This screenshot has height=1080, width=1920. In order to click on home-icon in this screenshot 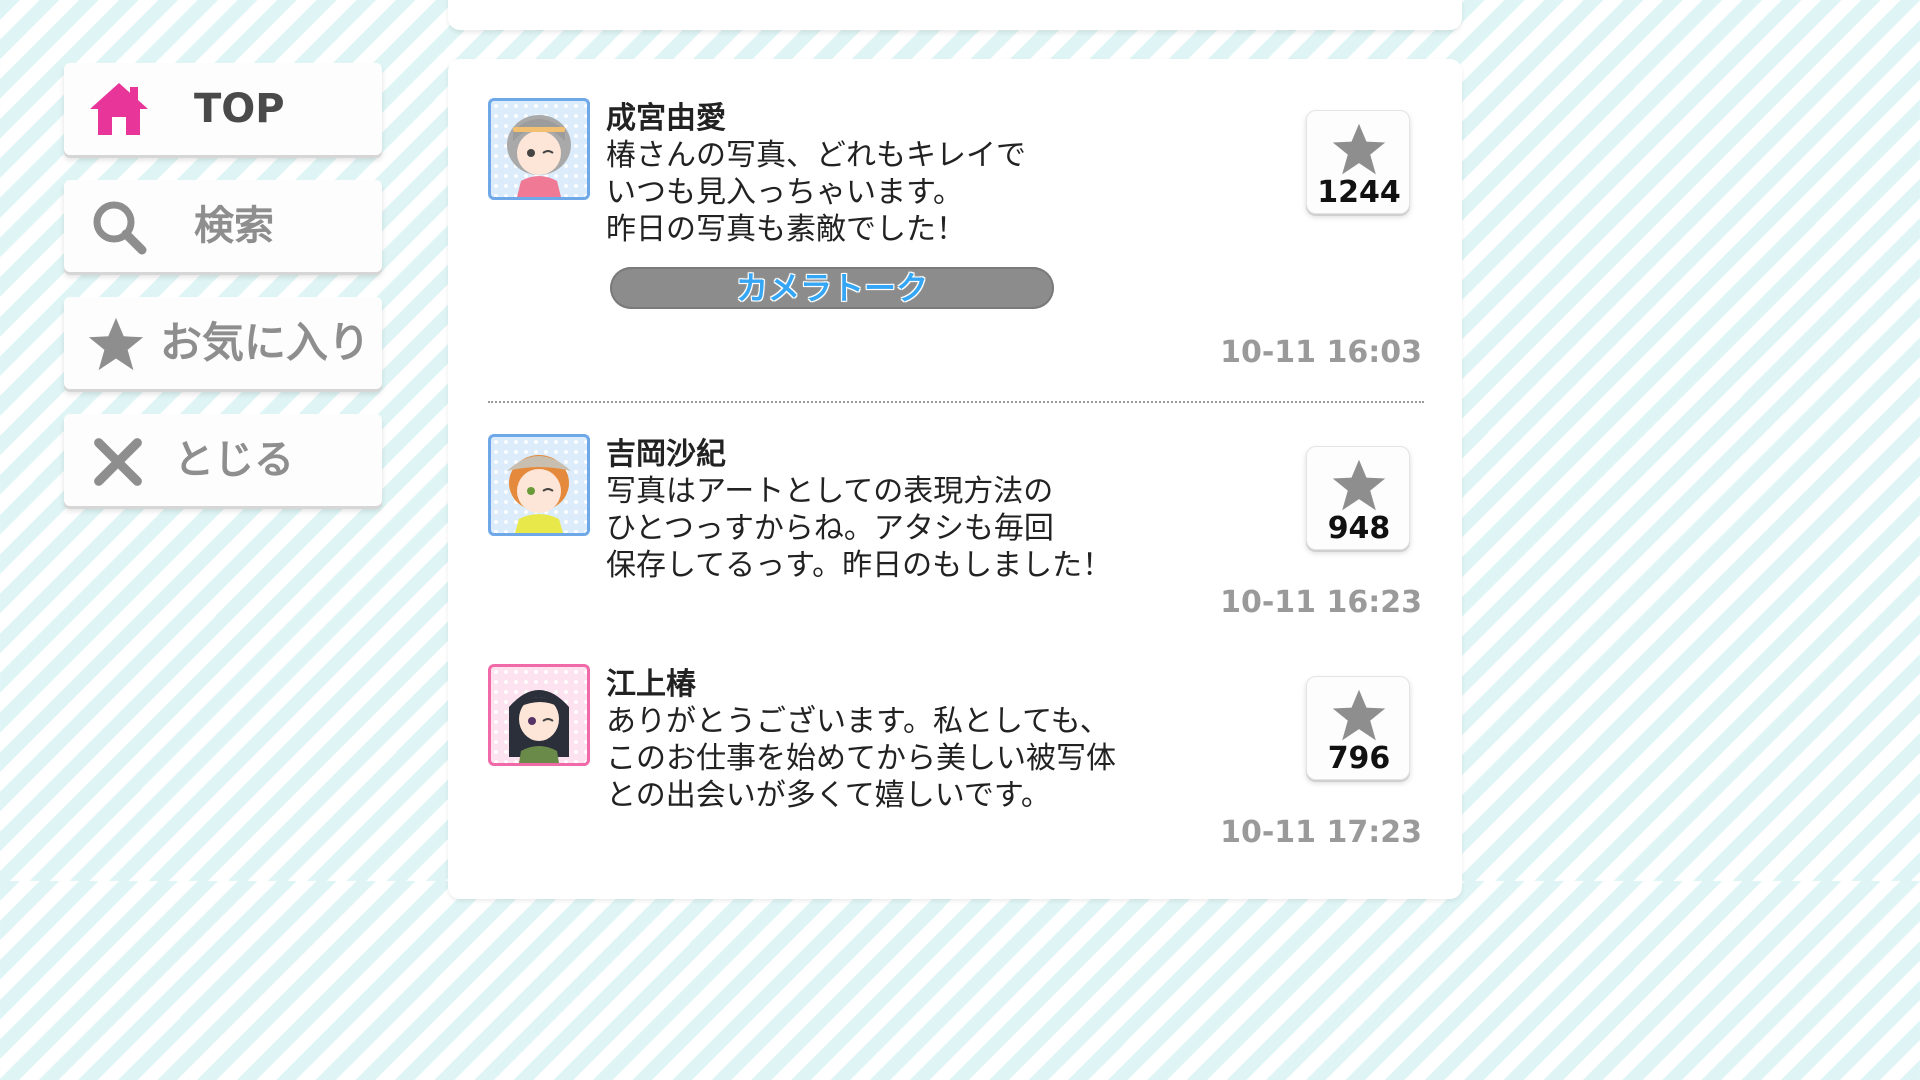, I will do `click(119, 109)`.